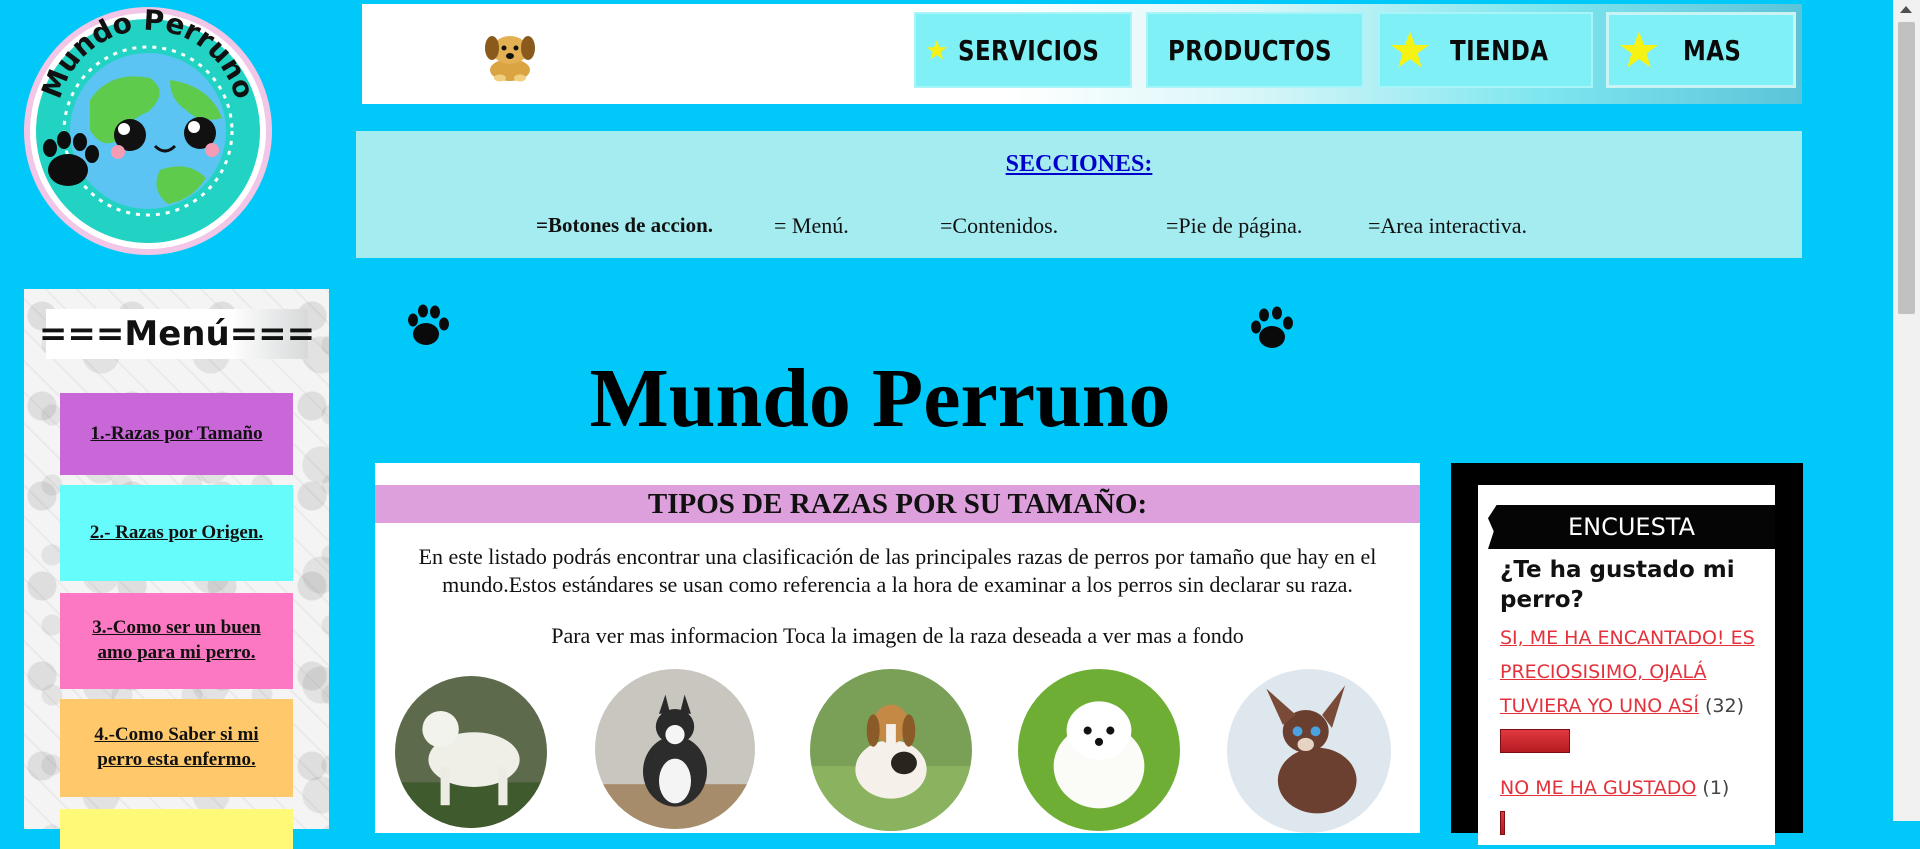 Image resolution: width=1920 pixels, height=849 pixels. What do you see at coordinates (1028, 50) in the screenshot?
I see `nav-servicios-label: SERVICIOS` at bounding box center [1028, 50].